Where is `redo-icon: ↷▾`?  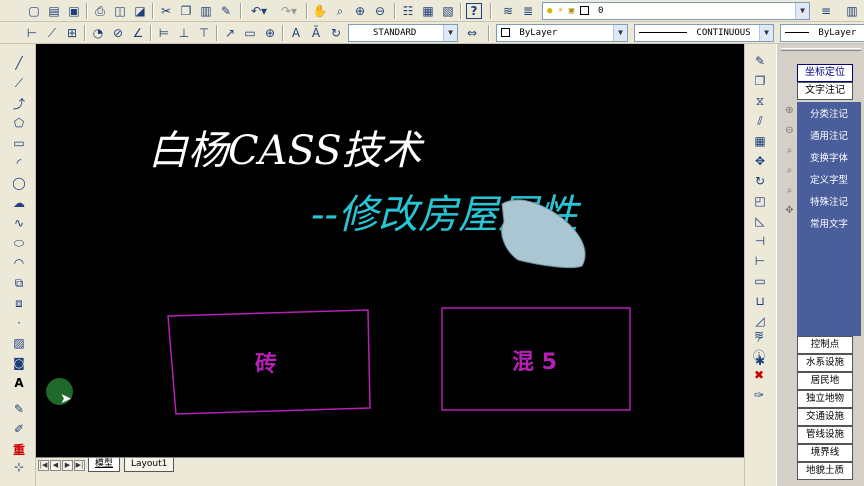 redo-icon: ↷▾ is located at coordinates (289, 11).